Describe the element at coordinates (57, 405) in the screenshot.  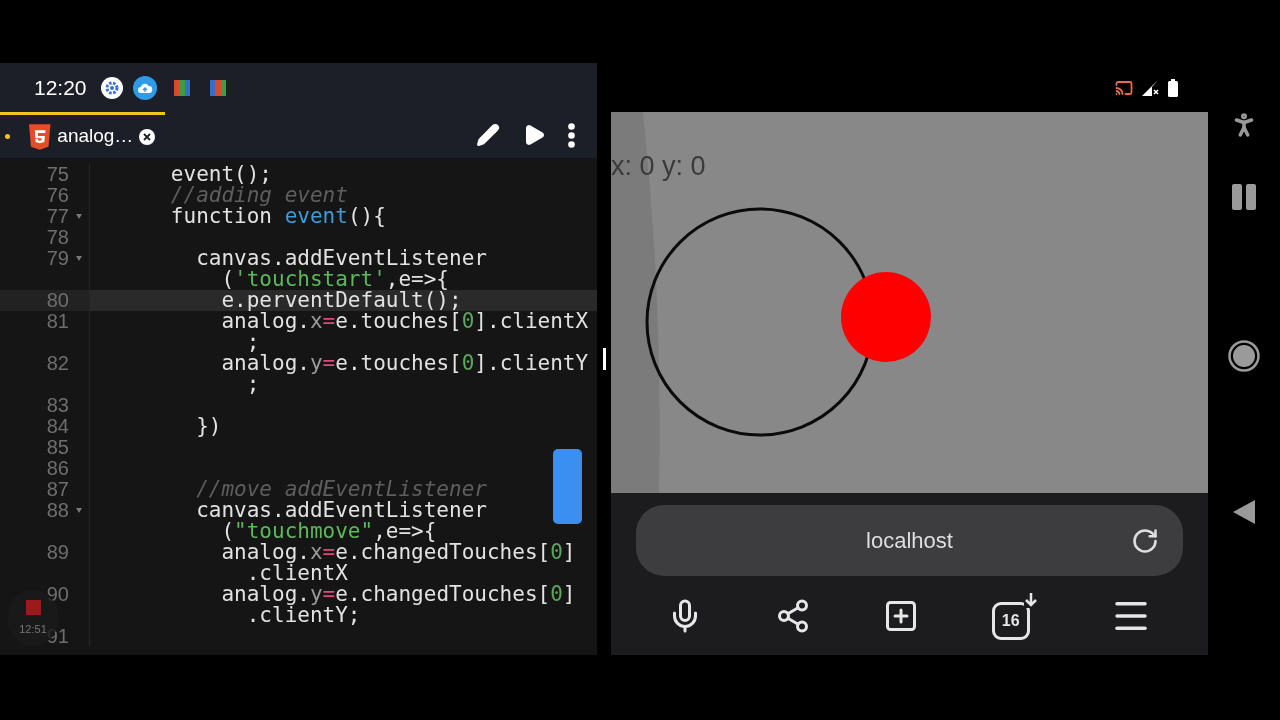
I see `line-number: 83` at that location.